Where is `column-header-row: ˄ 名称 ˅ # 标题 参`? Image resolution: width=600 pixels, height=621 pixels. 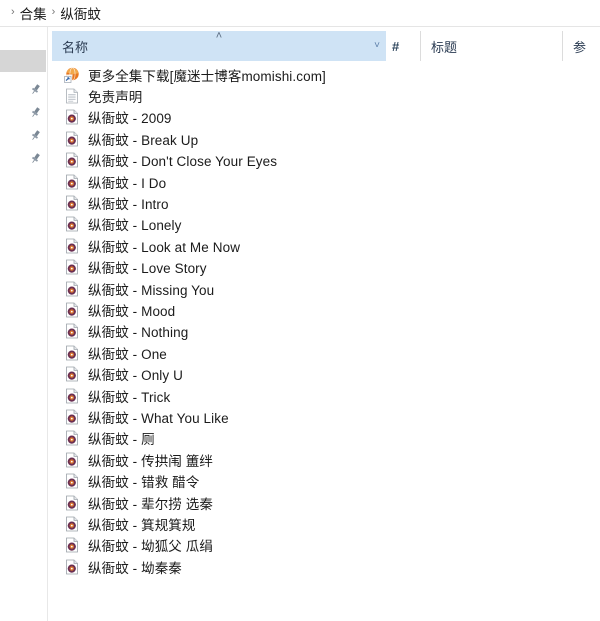 column-header-row: ˄ 名称 ˅ # 标题 参 is located at coordinates (326, 46).